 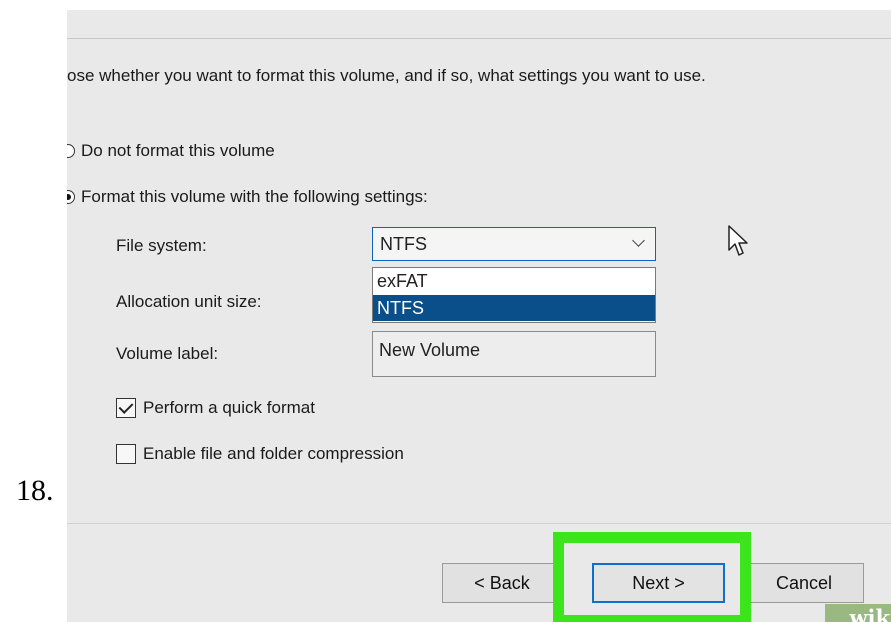 I want to click on checkbox-checked-icon, so click(x=126, y=408).